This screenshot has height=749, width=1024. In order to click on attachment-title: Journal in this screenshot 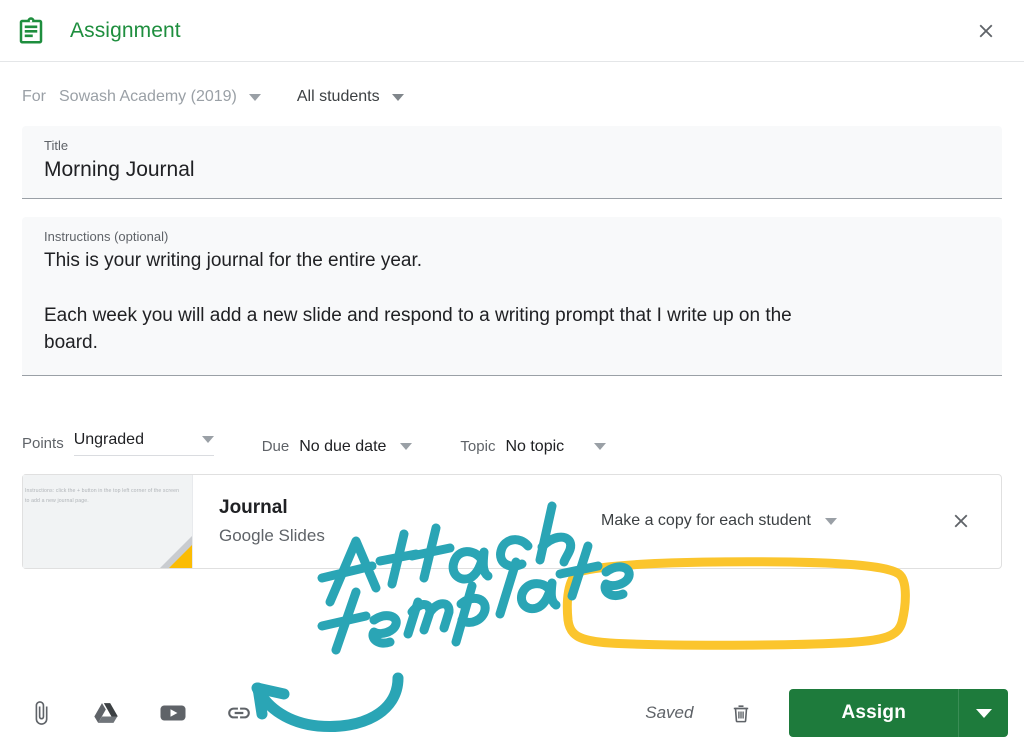, I will do `click(253, 507)`.